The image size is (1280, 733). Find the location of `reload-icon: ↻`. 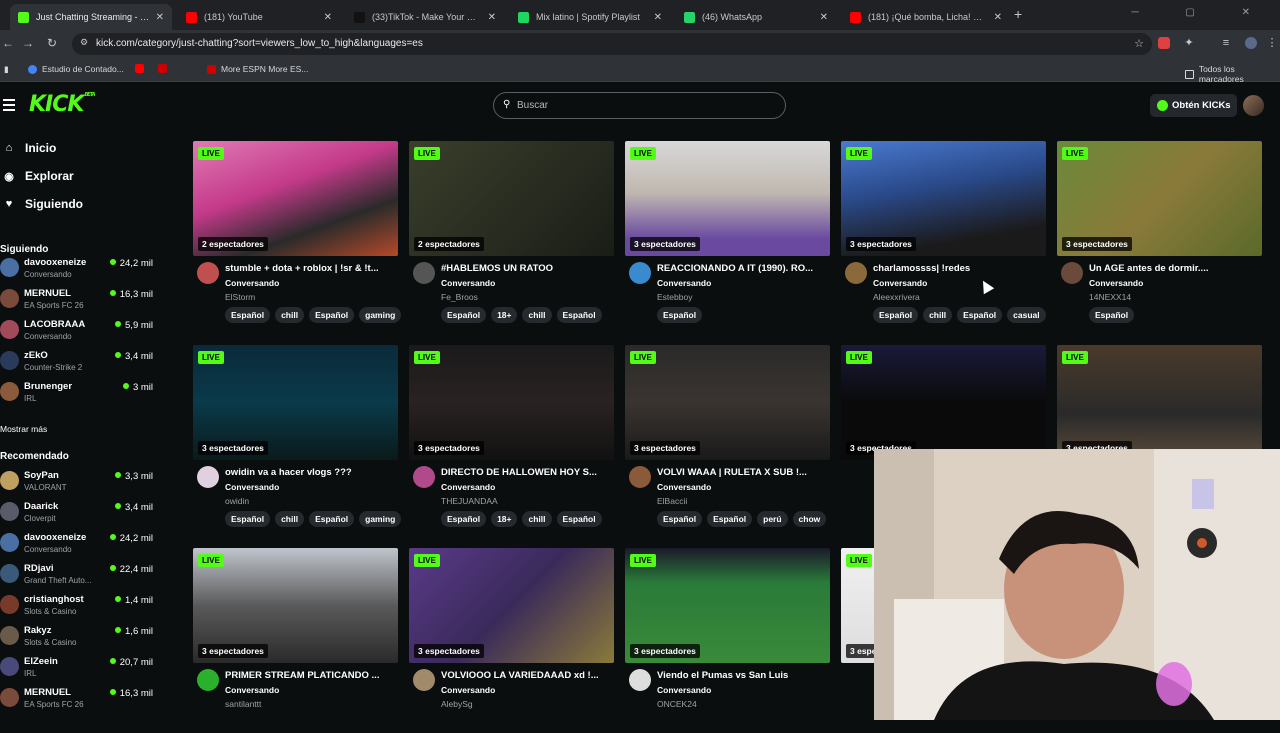

reload-icon: ↻ is located at coordinates (52, 43).